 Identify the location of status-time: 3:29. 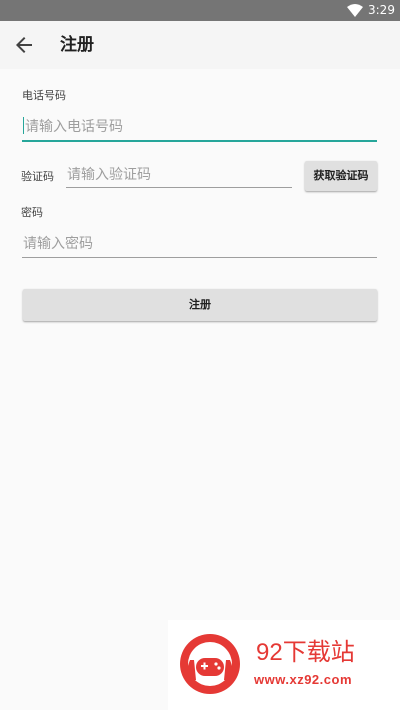
(381, 10).